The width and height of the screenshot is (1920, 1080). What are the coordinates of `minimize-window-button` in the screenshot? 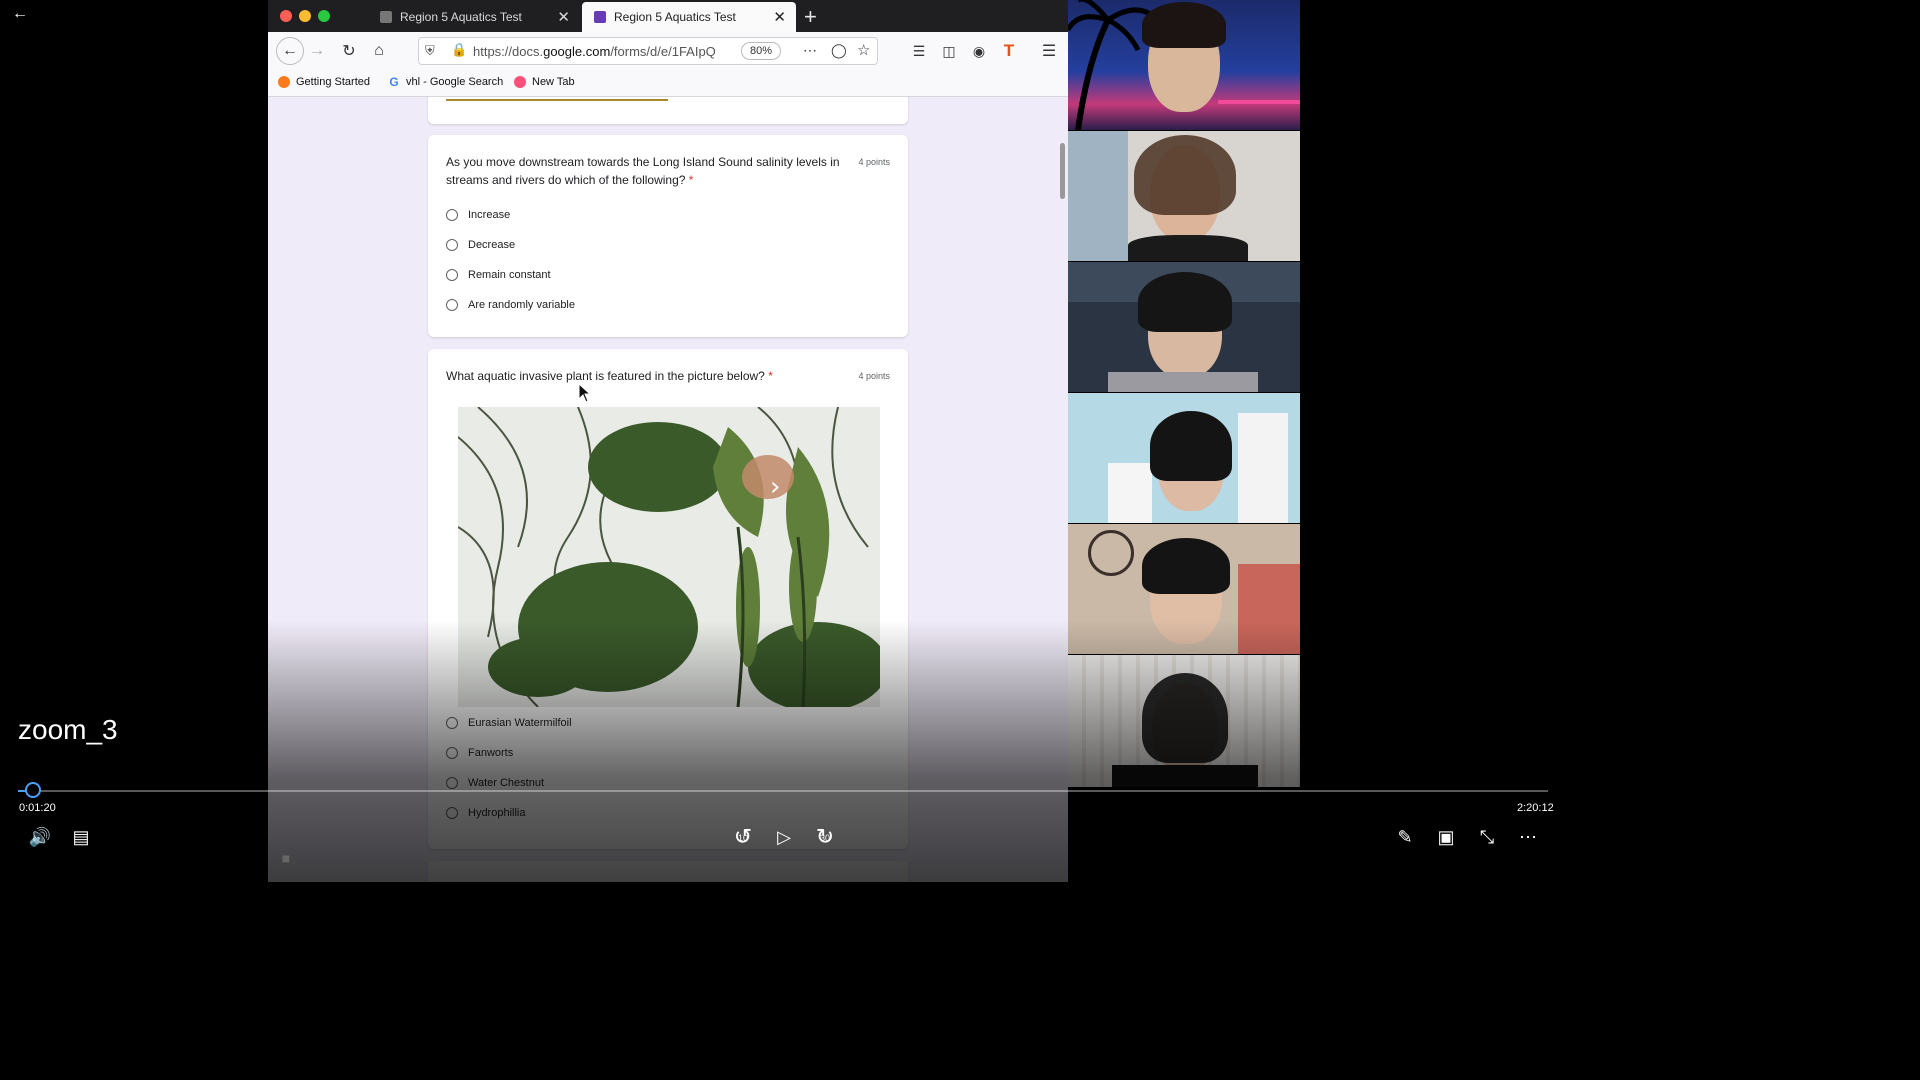 It's located at (305, 16).